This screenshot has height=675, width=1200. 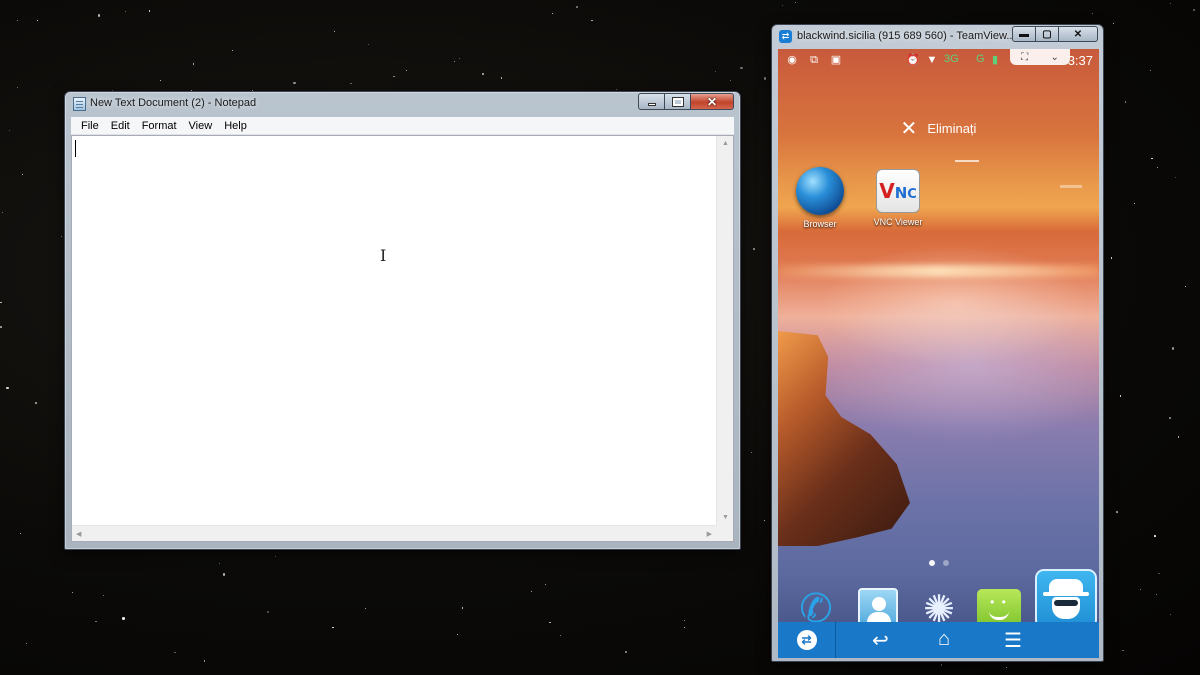 I want to click on maximize-button: ▢, so click(x=1047, y=34).